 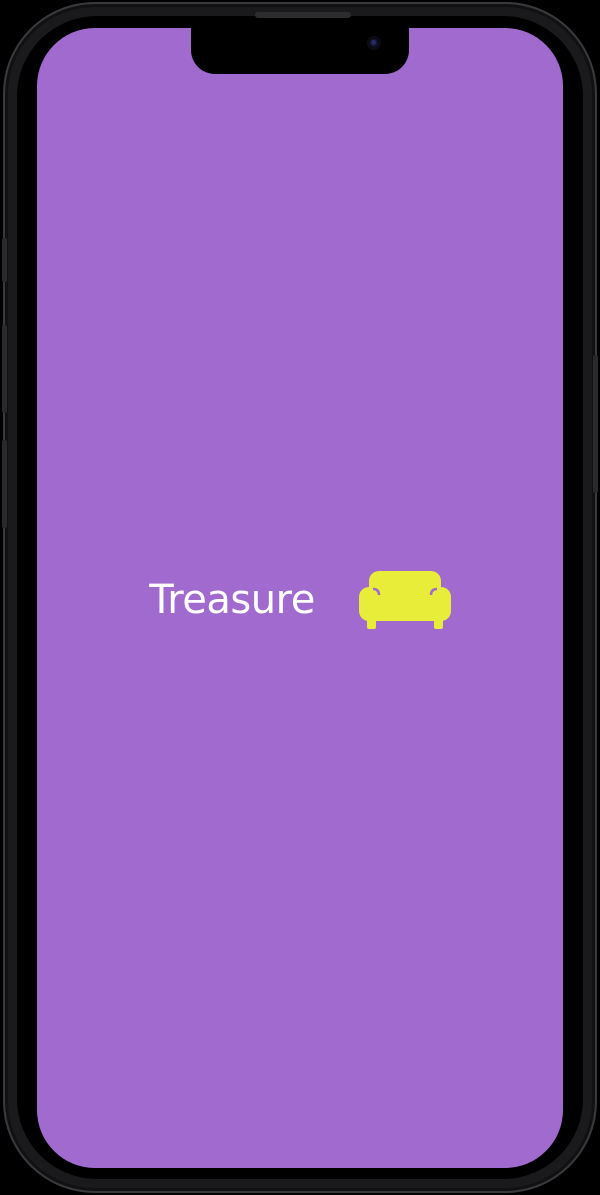 I want to click on app-name: Treasure, so click(x=232, y=600).